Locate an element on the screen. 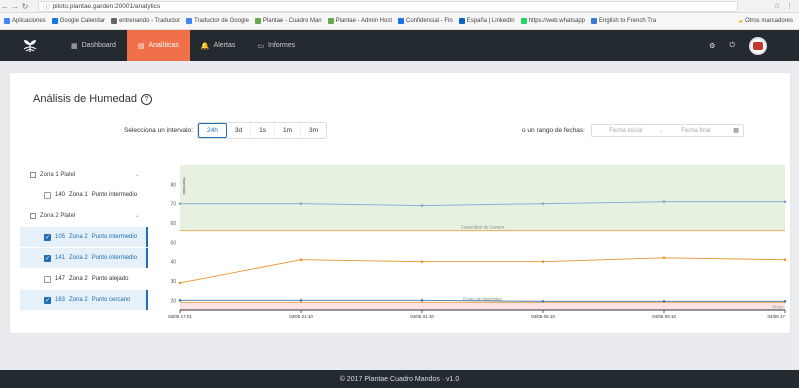 Image resolution: width=799 pixels, height=388 pixels. sensor-id: 141 is located at coordinates (60, 258).